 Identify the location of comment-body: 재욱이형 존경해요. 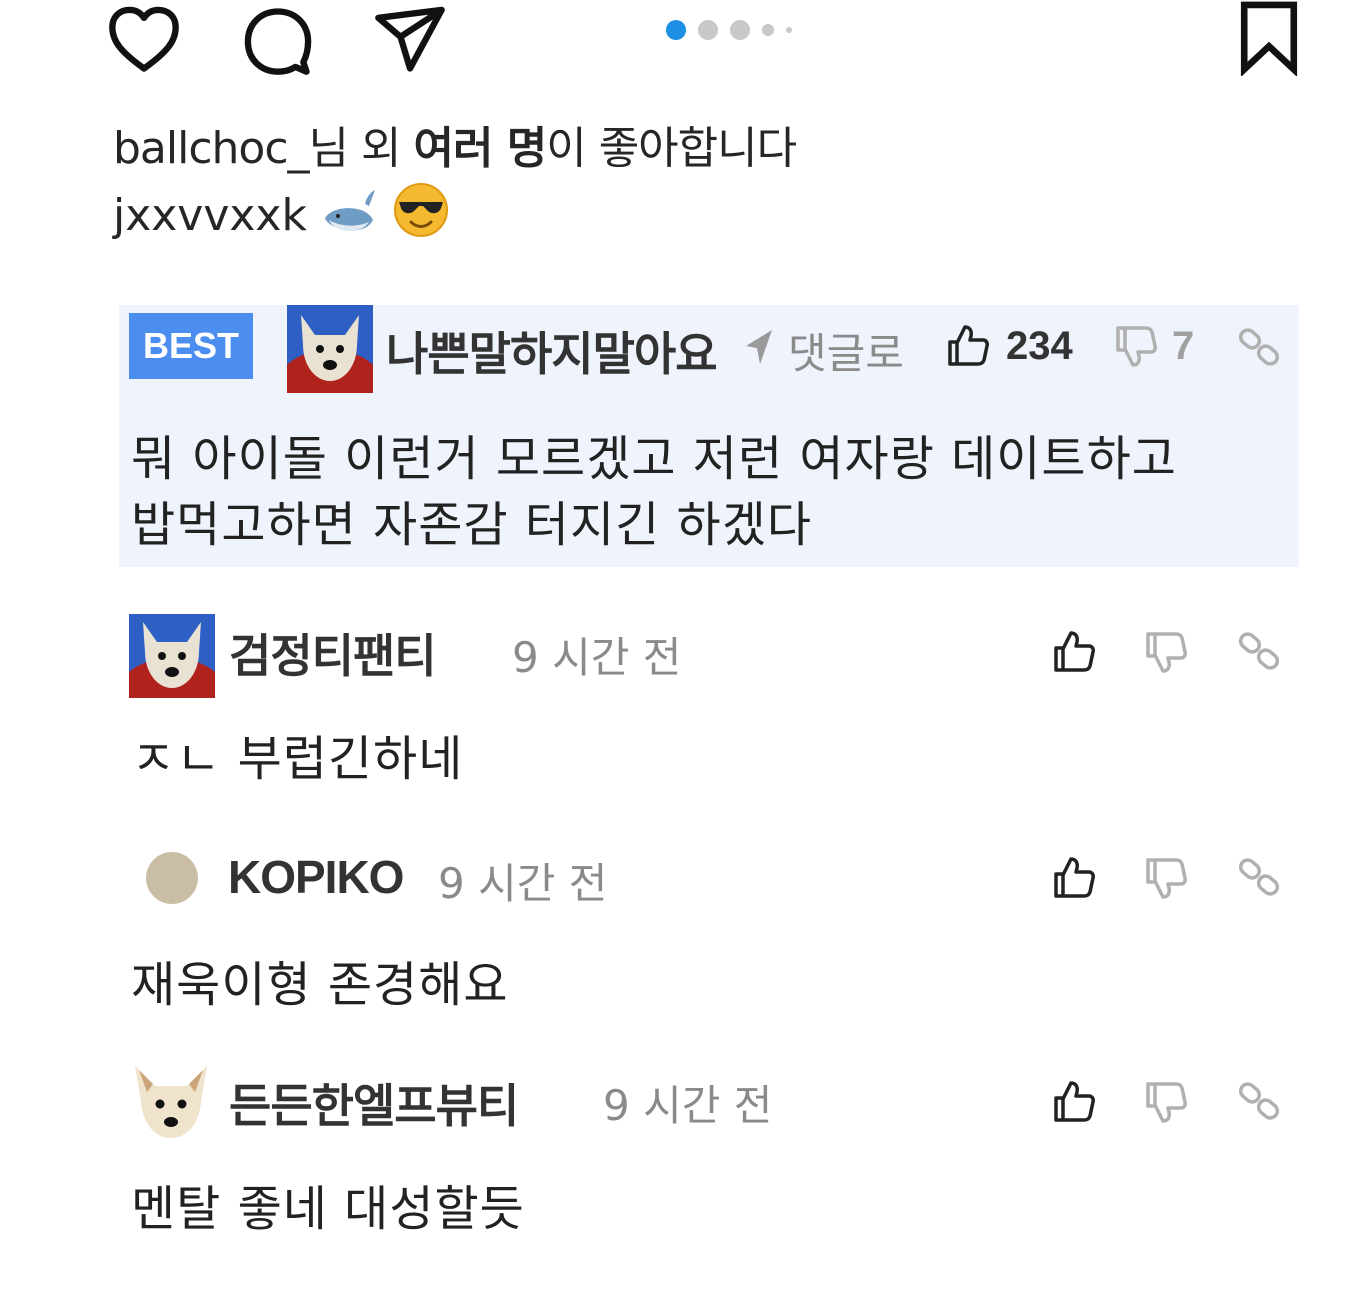
(320, 985).